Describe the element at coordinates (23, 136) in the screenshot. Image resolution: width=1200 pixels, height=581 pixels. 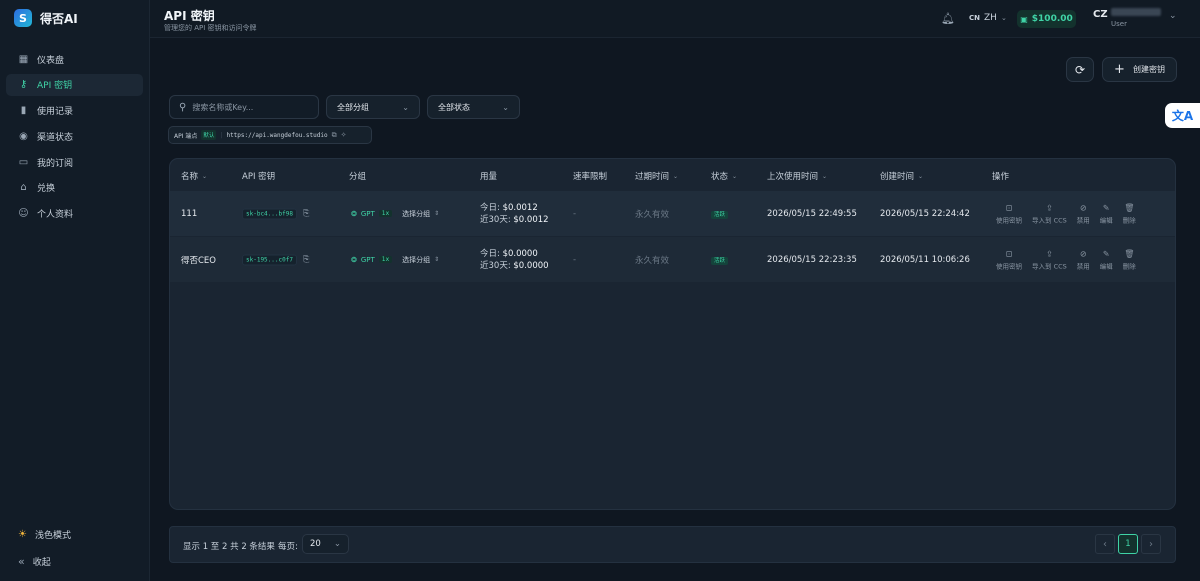
I see `signal-icon: ◉` at that location.